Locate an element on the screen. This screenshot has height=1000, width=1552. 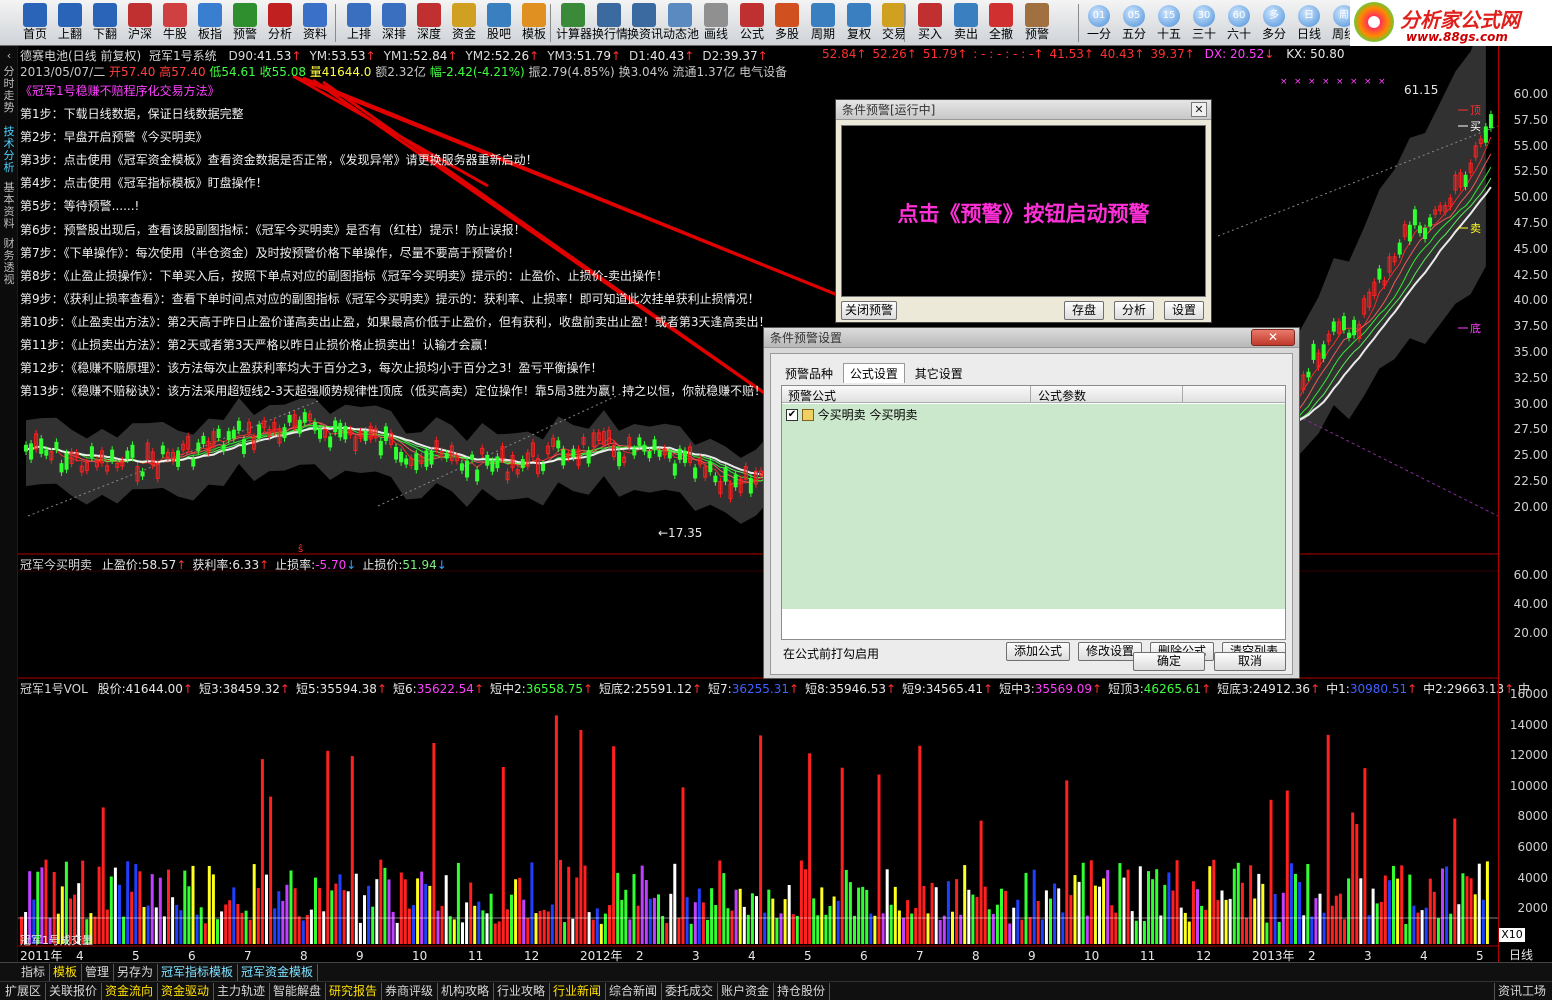
toolbar-button-right_buttons-0: 计算器 is located at coordinates (574, 23).